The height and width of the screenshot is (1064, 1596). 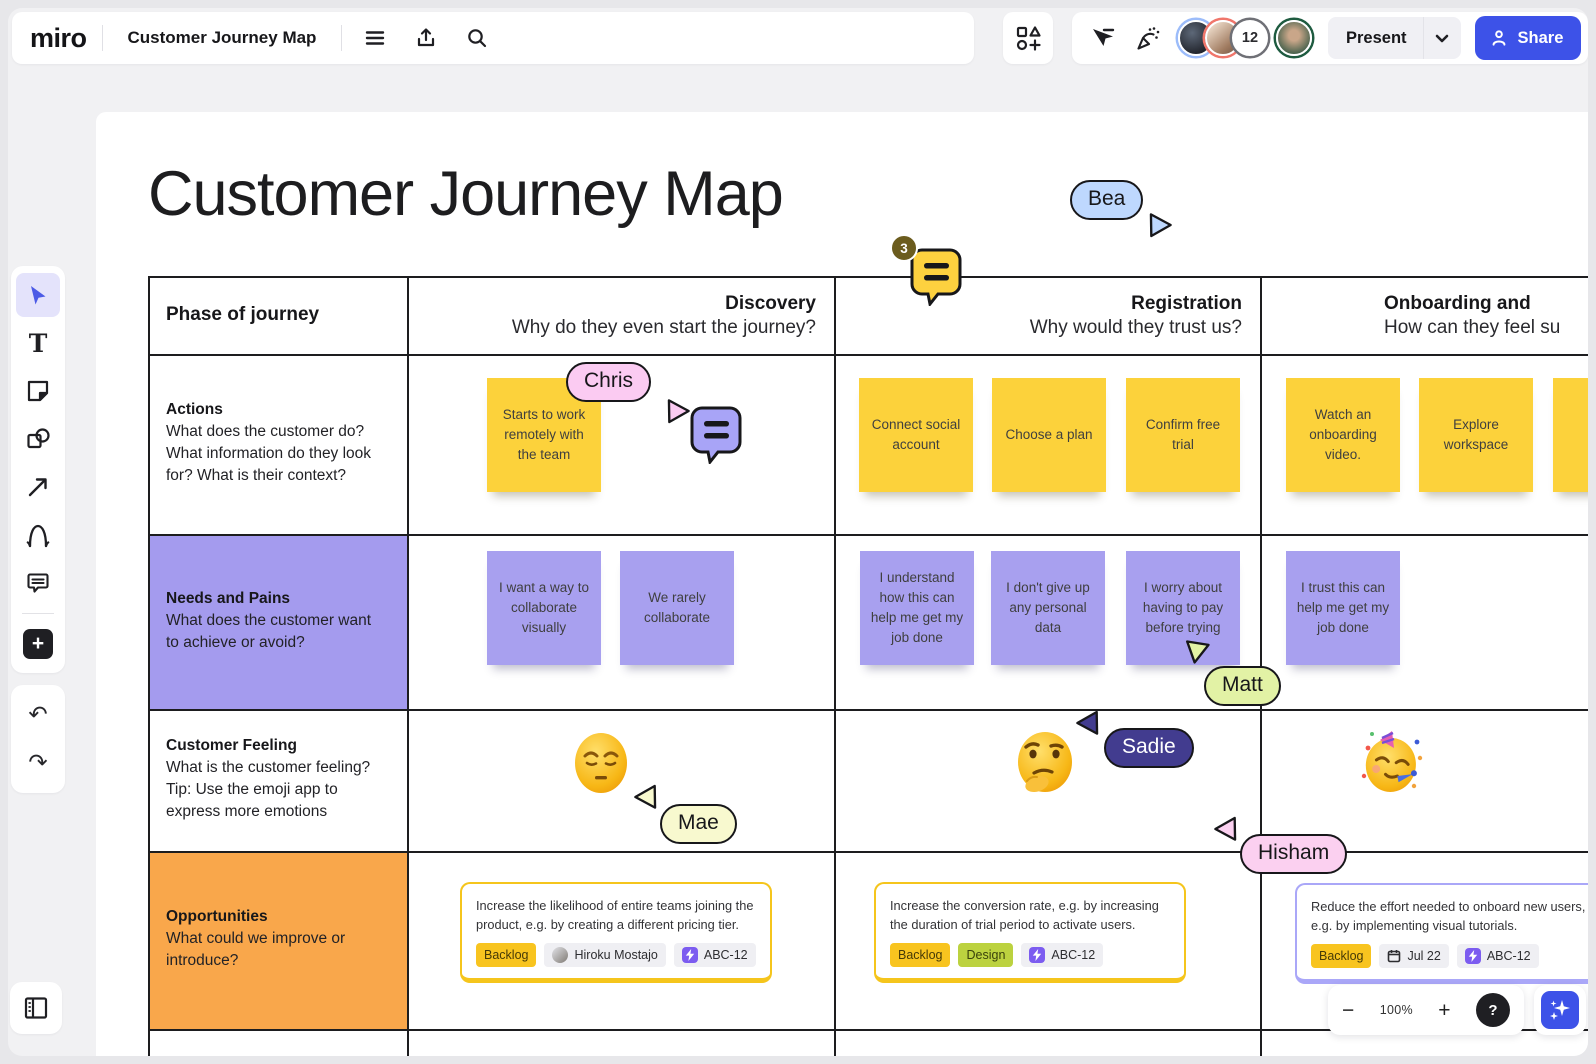 What do you see at coordinates (228, 598) in the screenshot?
I see `row-title: Needs and Pains` at bounding box center [228, 598].